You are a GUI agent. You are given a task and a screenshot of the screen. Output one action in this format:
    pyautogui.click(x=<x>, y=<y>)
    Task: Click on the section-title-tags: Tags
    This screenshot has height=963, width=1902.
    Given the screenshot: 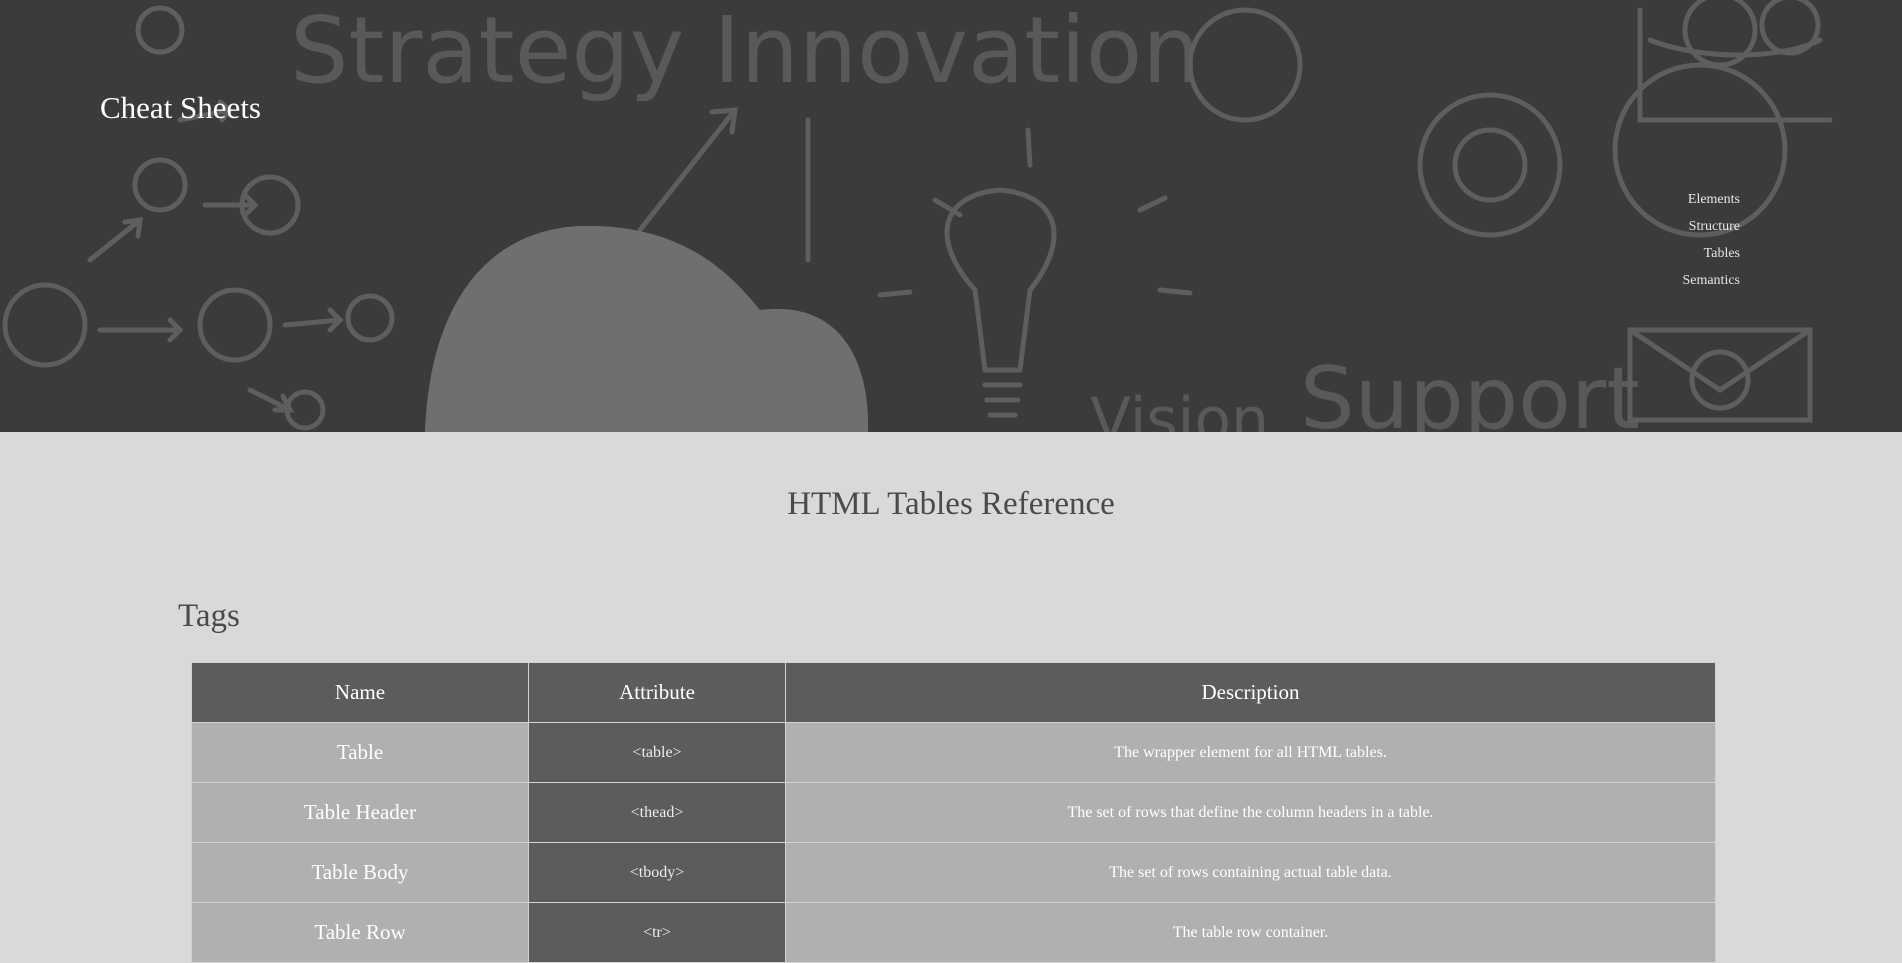 What is the action you would take?
    pyautogui.click(x=209, y=616)
    